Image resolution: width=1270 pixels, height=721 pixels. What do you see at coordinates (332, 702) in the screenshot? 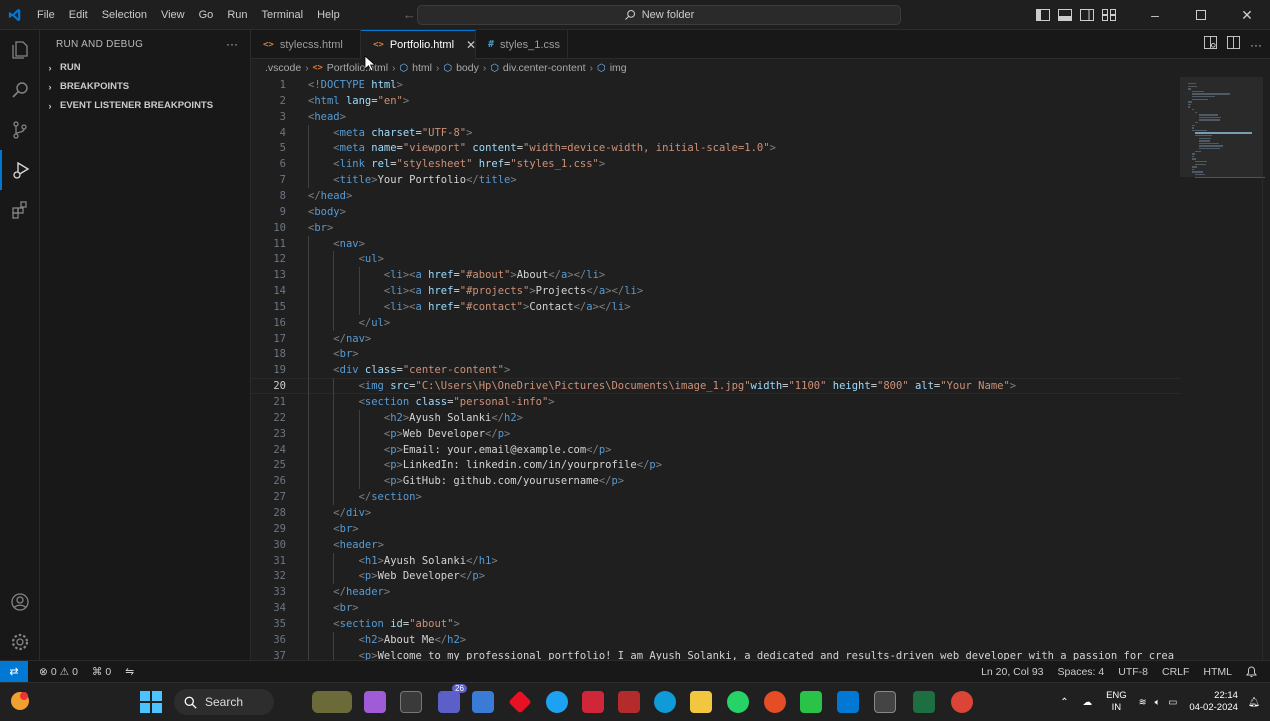
I see `search-highlight-icon` at bounding box center [332, 702].